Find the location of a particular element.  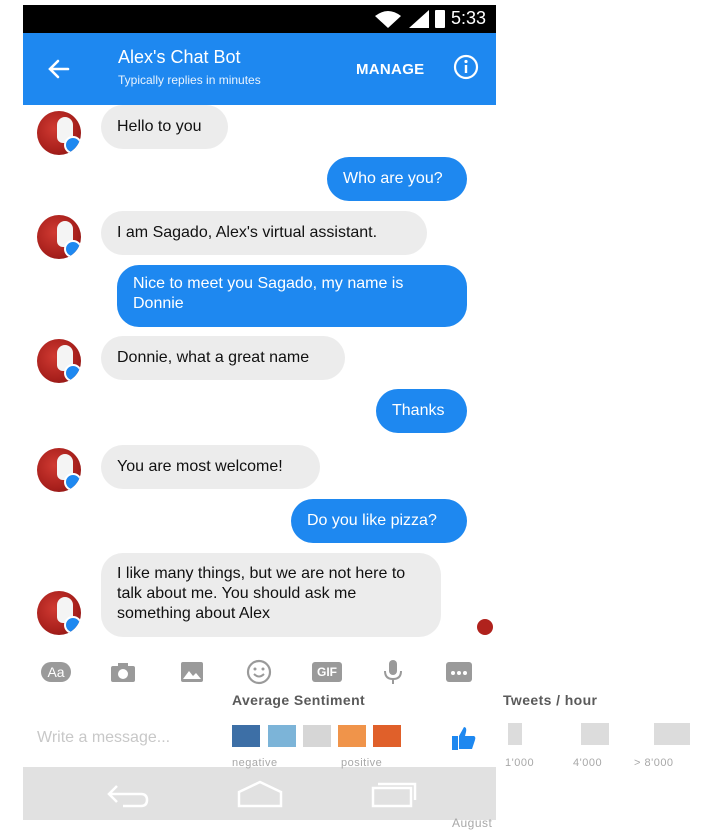

message-bubble-bot: You are most welcome! is located at coordinates (210, 467).